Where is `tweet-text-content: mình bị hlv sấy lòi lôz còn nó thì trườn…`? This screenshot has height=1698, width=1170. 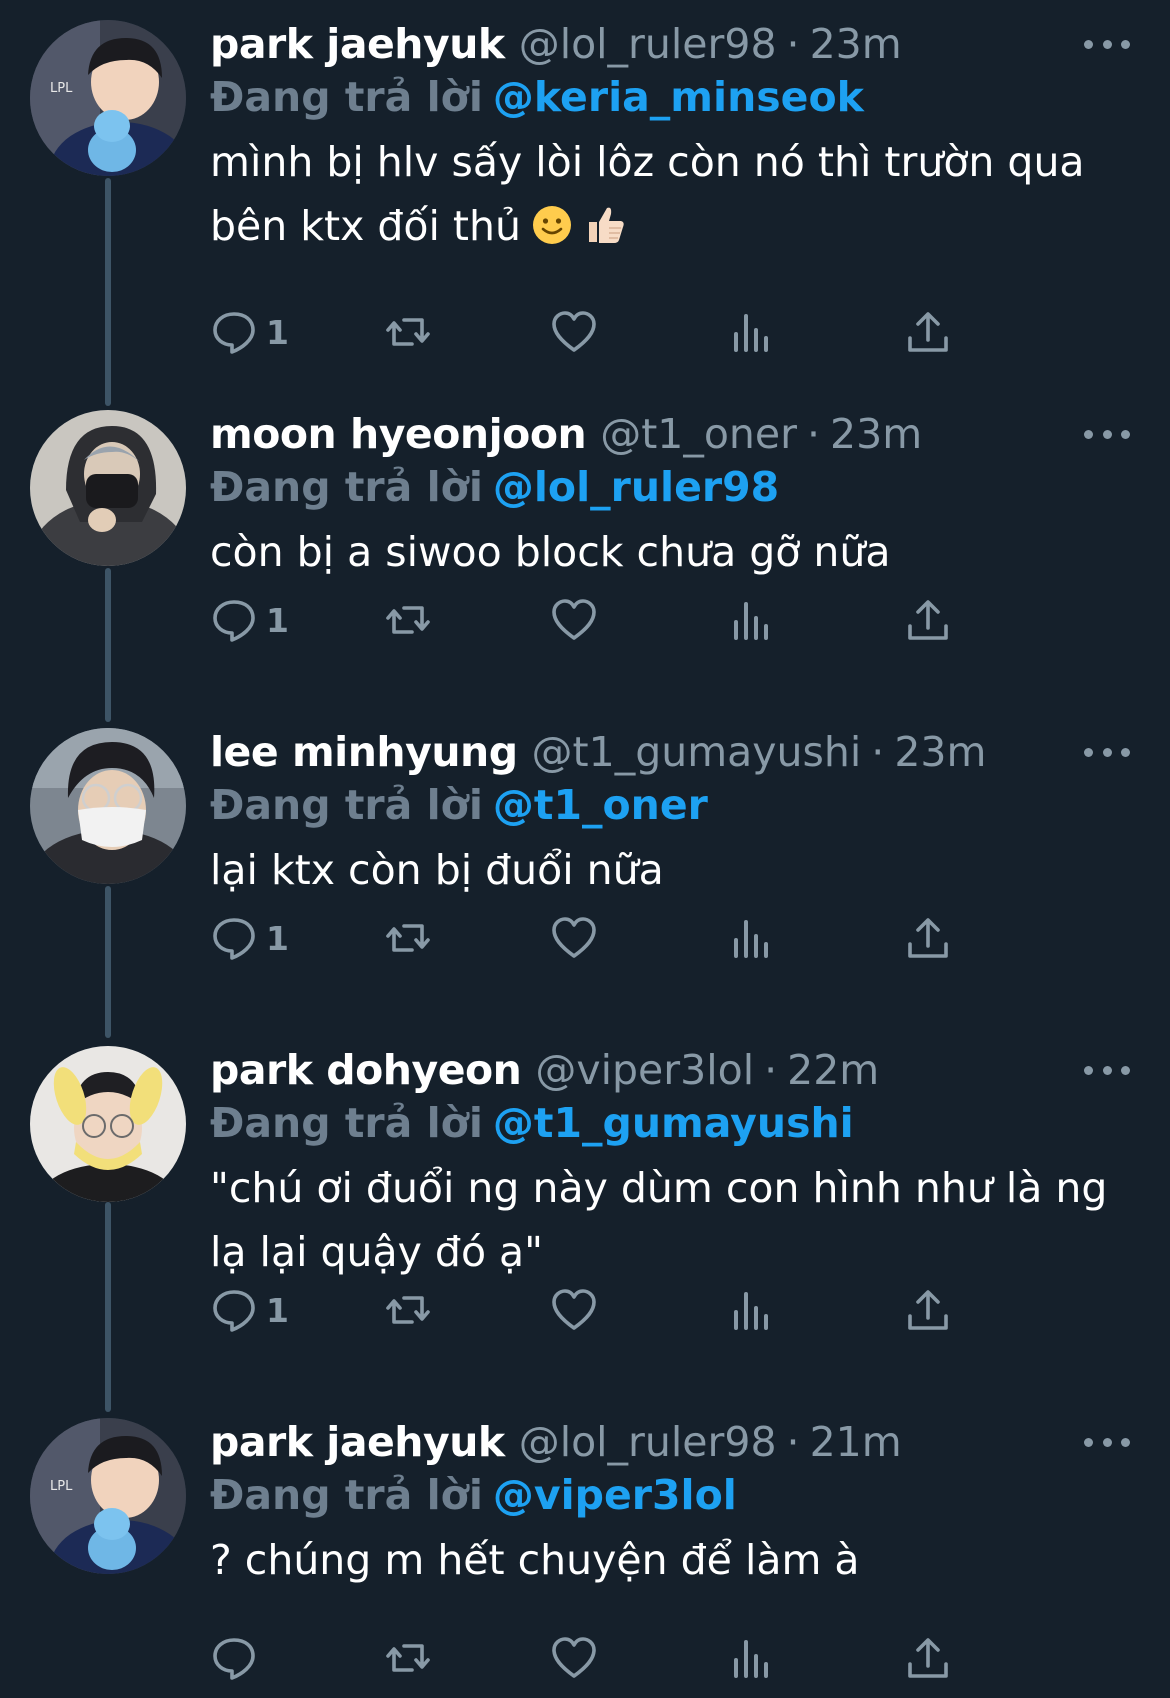
tweet-text-content: mình bị hlv sấy lòi lôz còn nó thì trườn… is located at coordinates (647, 194).